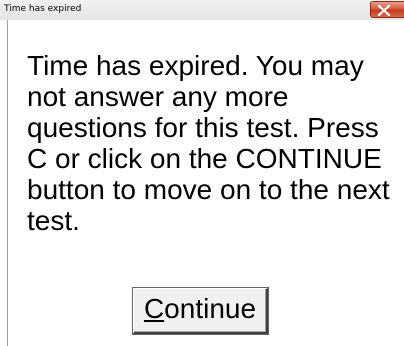 The height and width of the screenshot is (346, 404). I want to click on window-title: Time has expired, so click(43, 9).